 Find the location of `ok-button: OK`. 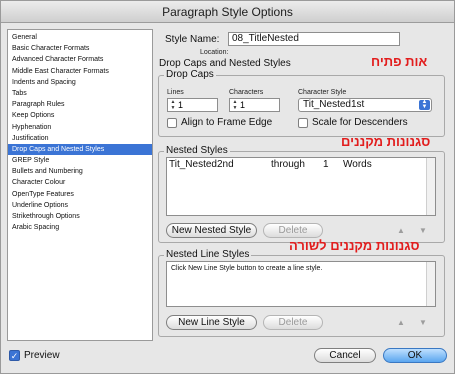

ok-button: OK is located at coordinates (415, 355).